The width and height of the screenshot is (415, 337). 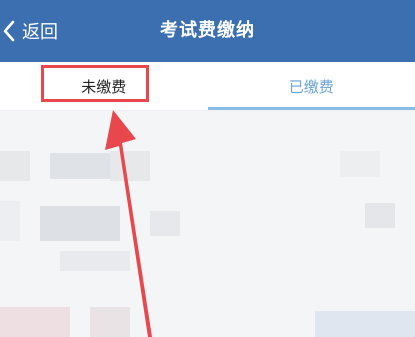 I want to click on tab-bar: 未缴费 已缴费, so click(x=207, y=86).